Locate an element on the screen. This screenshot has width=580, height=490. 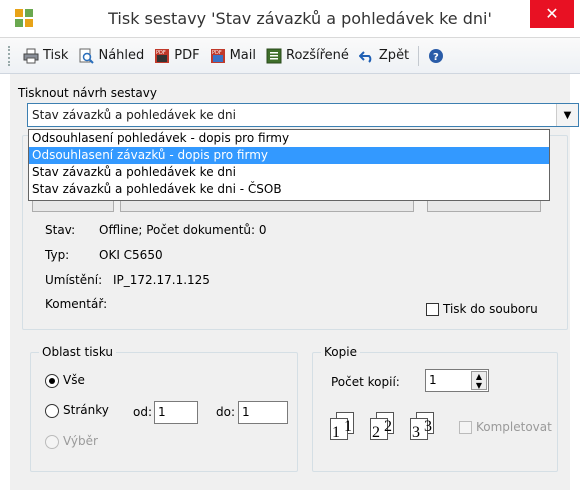
dropdown-option: Stav závazků a pohledávek ke dni is located at coordinates (289, 172).